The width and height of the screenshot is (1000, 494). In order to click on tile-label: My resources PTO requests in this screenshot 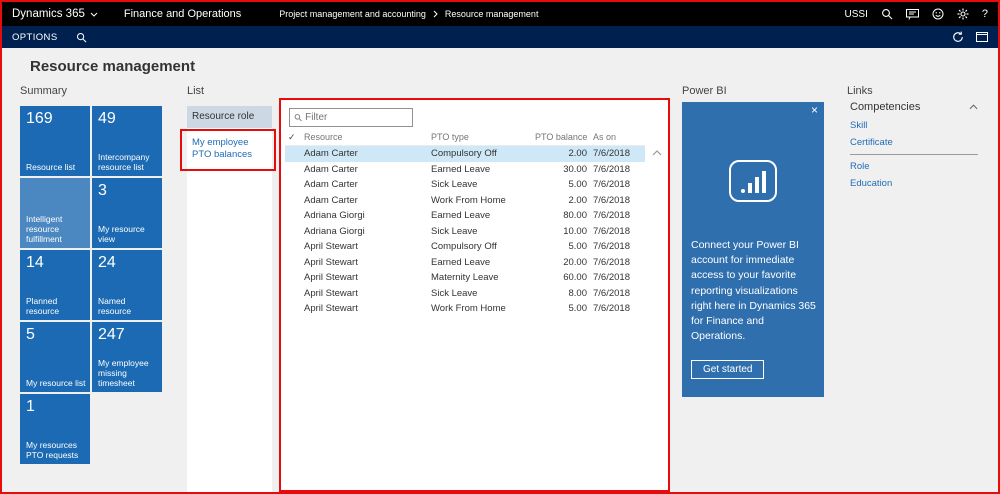, I will do `click(52, 449)`.